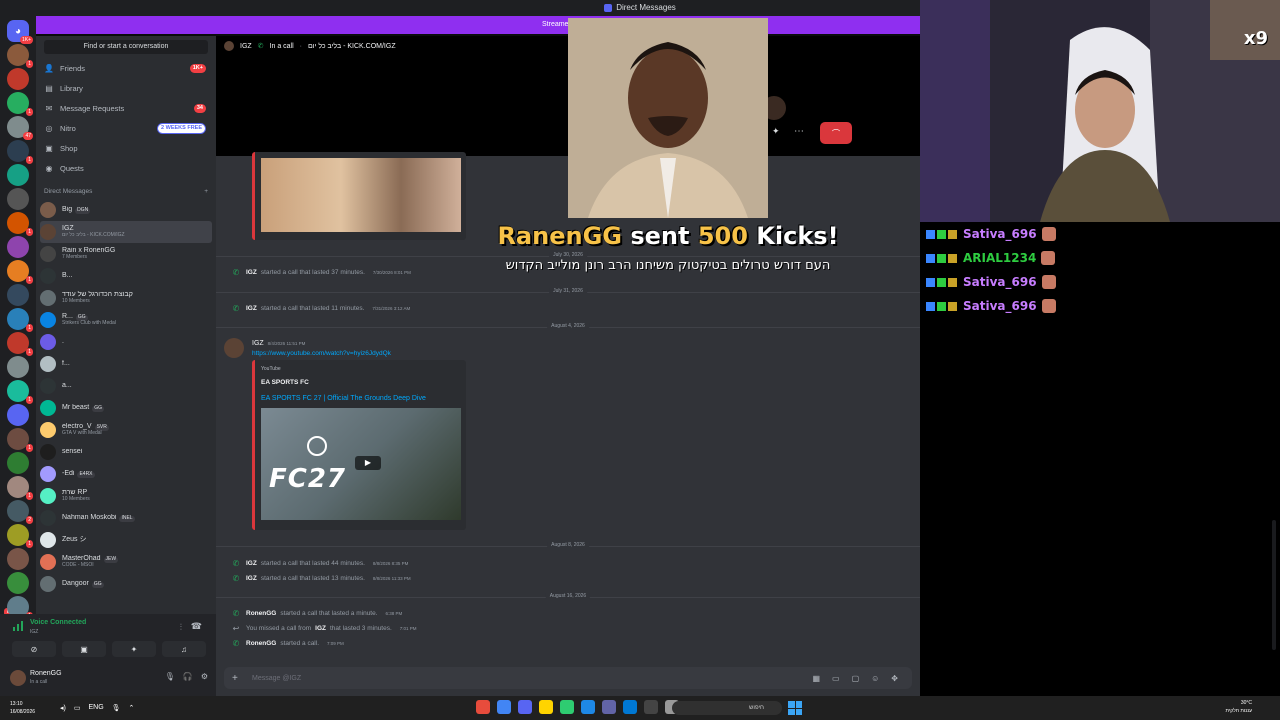  Describe the element at coordinates (95, 708) in the screenshot. I see `language-indicator: ENG` at that location.